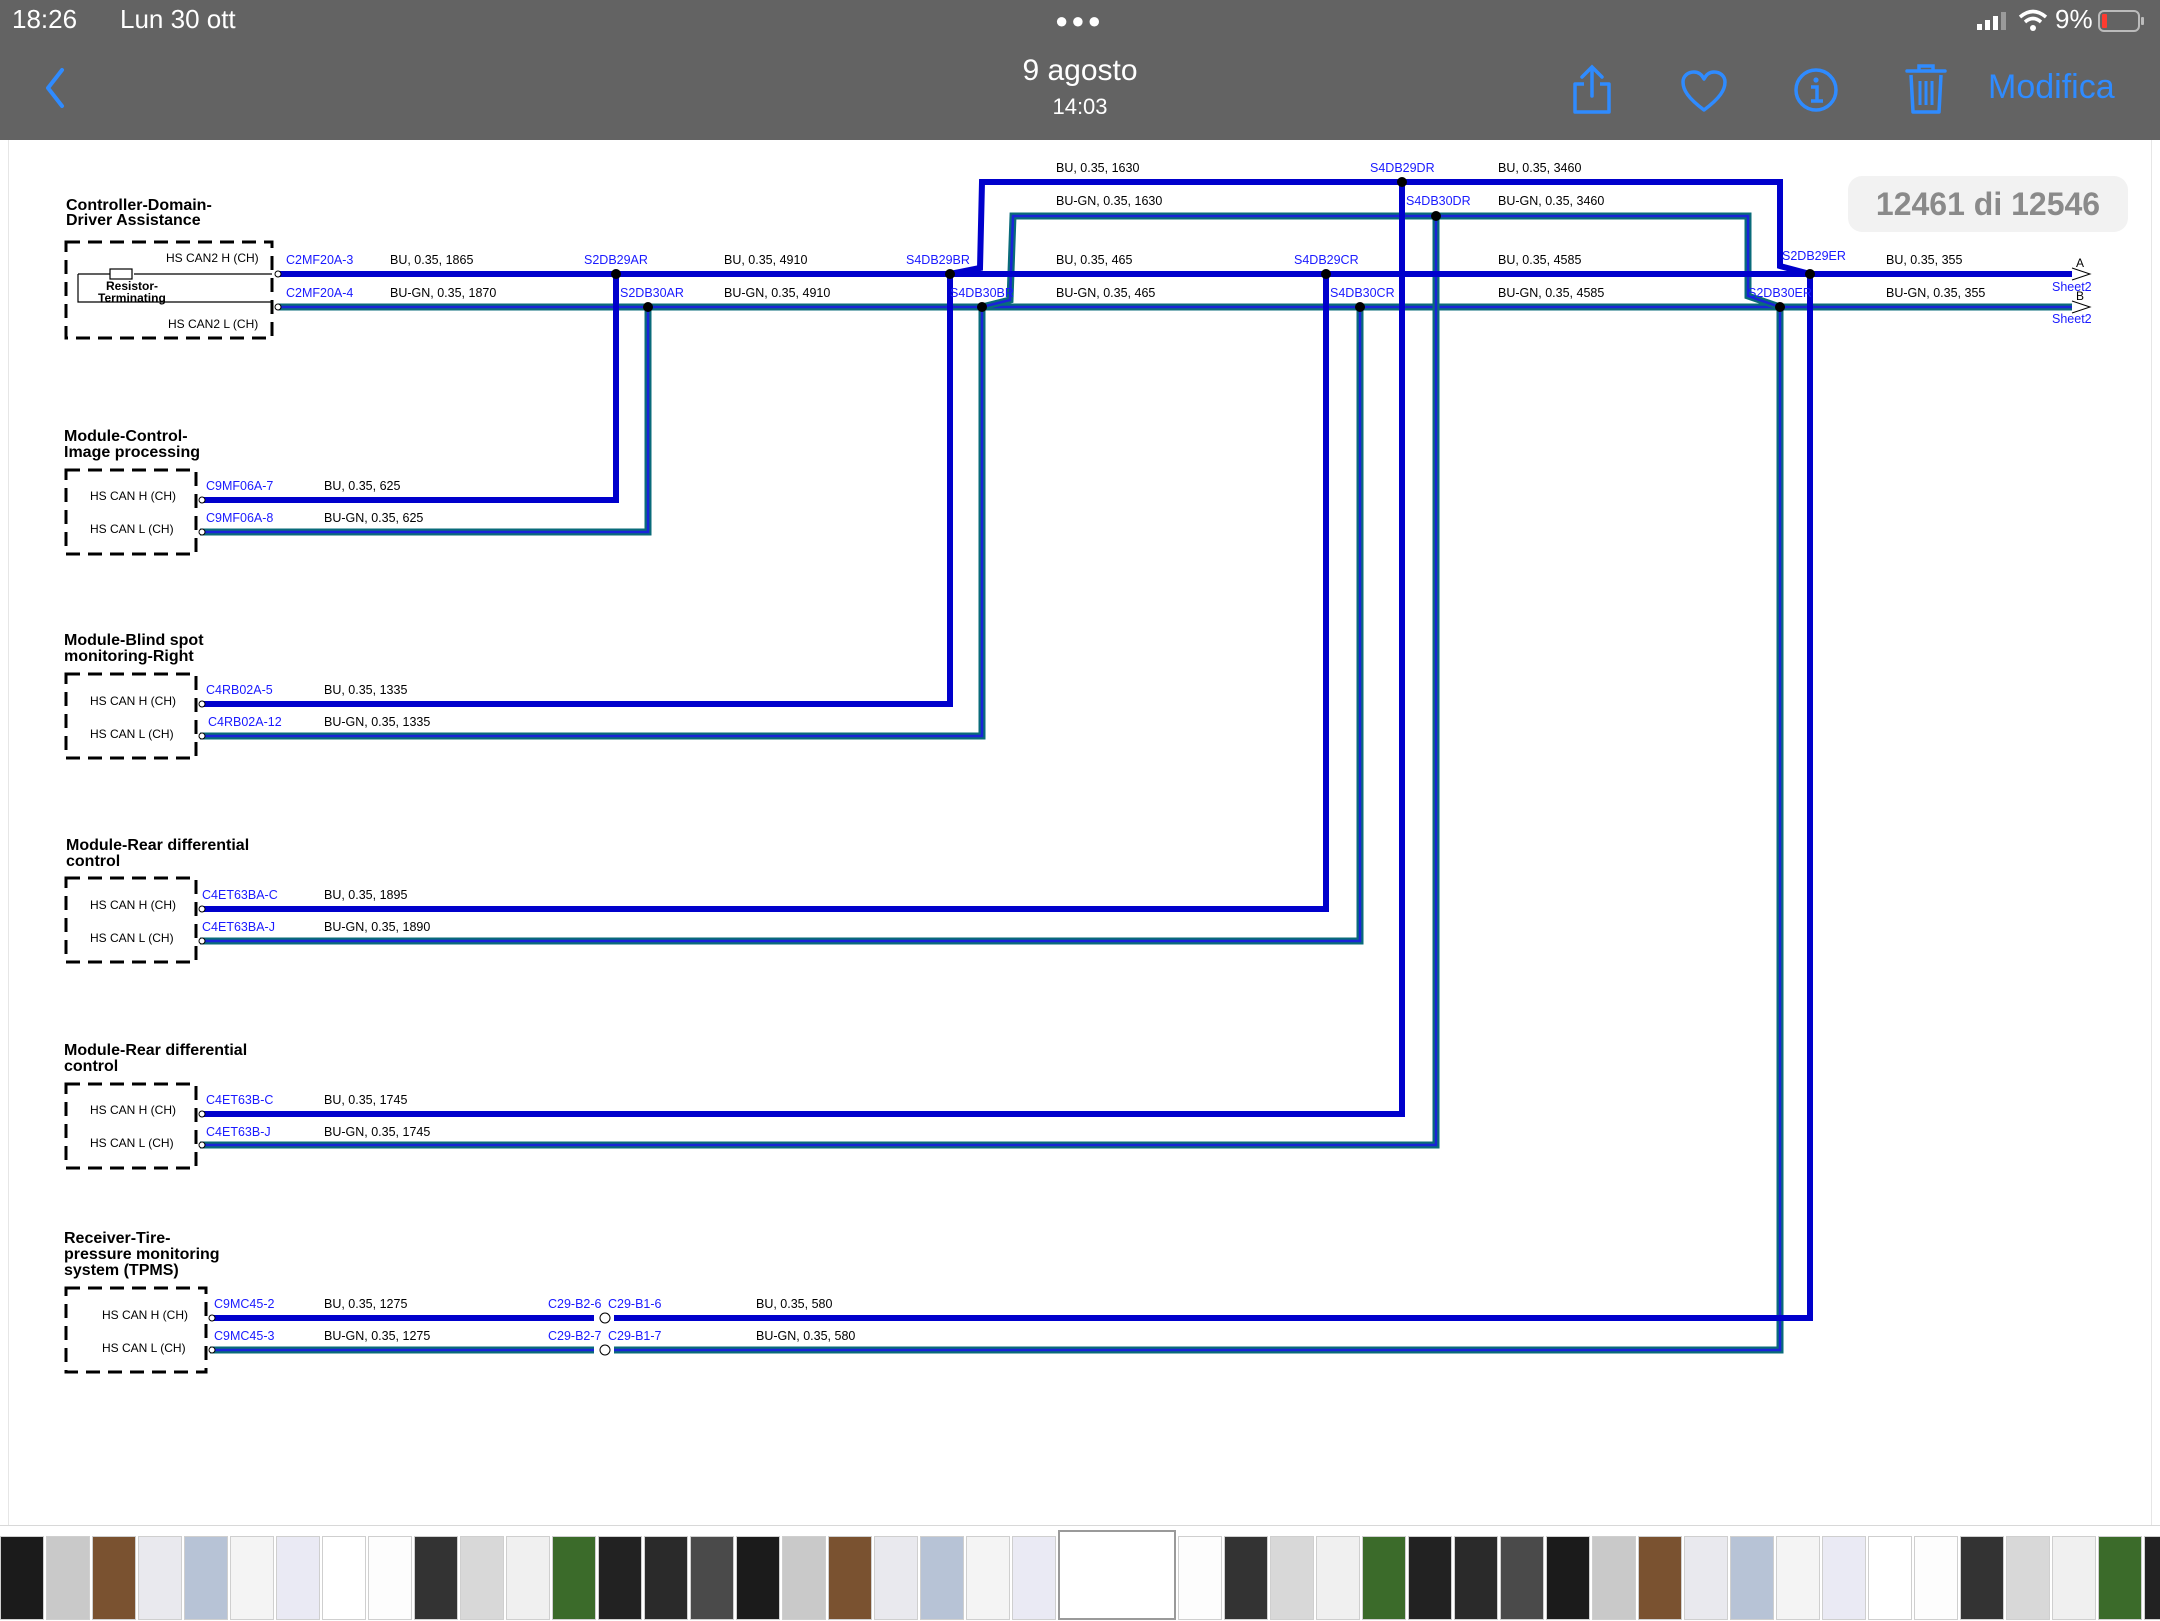 The image size is (2160, 1621). I want to click on module-title: Module-Rear differential, so click(155, 1050).